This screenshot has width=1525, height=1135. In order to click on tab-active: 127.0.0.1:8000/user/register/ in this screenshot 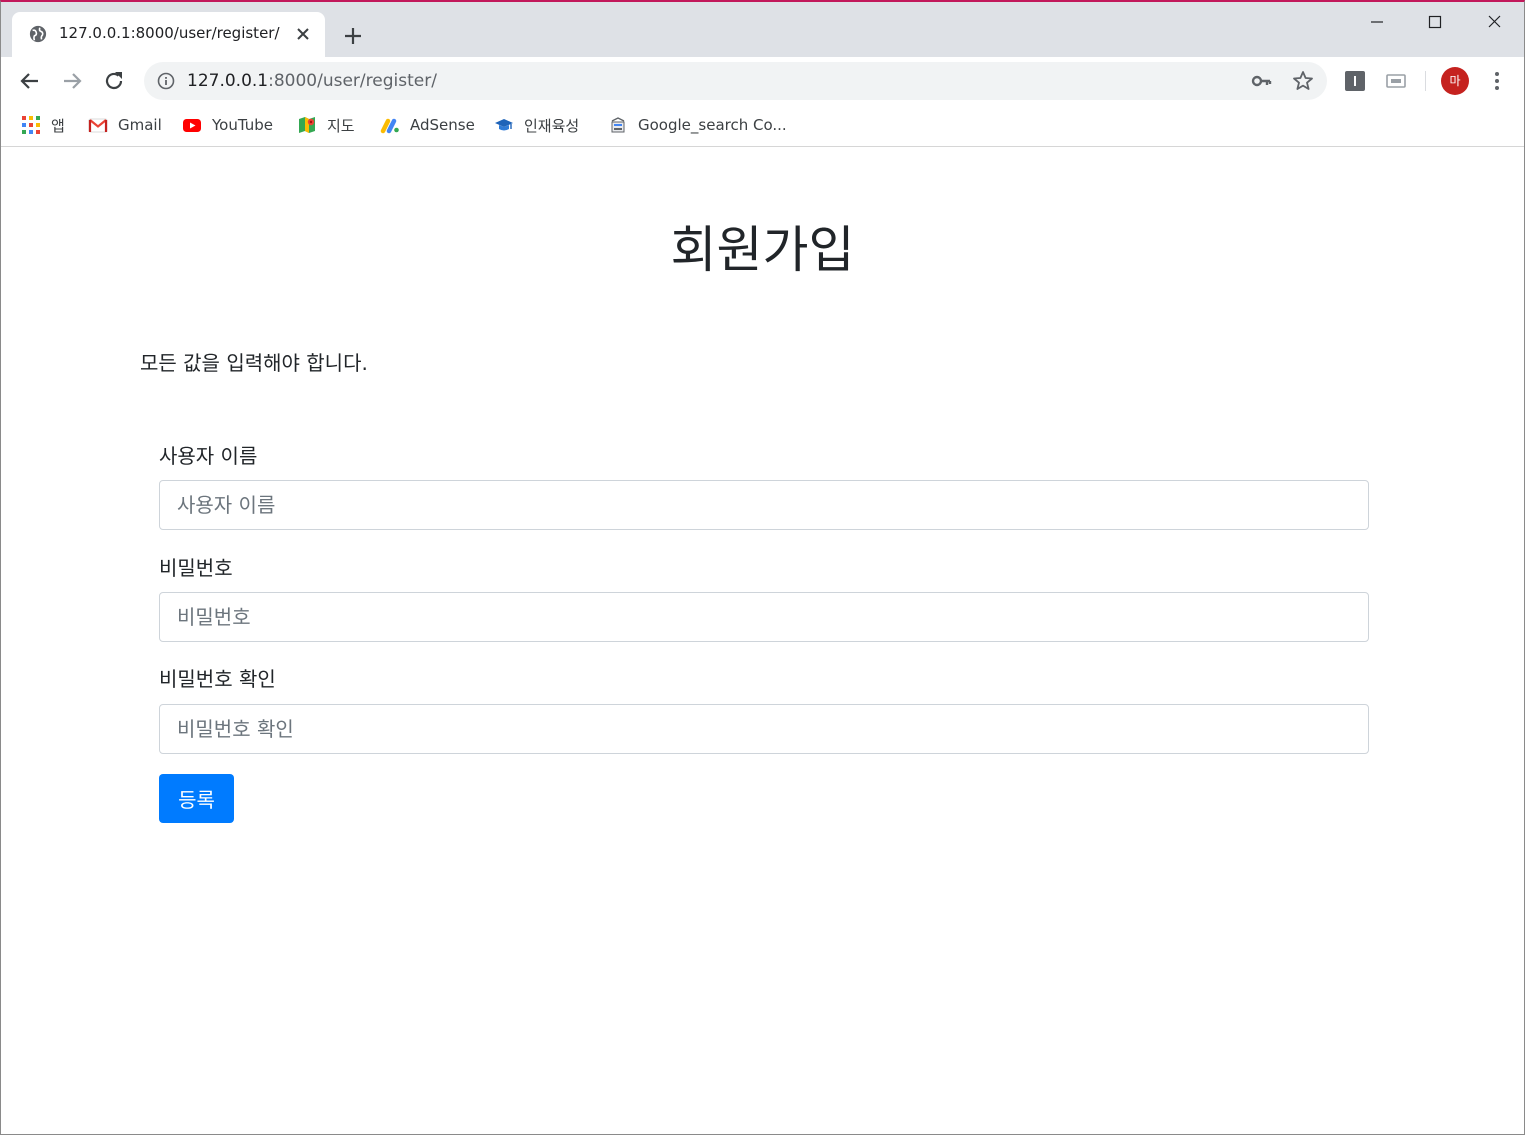, I will do `click(168, 34)`.